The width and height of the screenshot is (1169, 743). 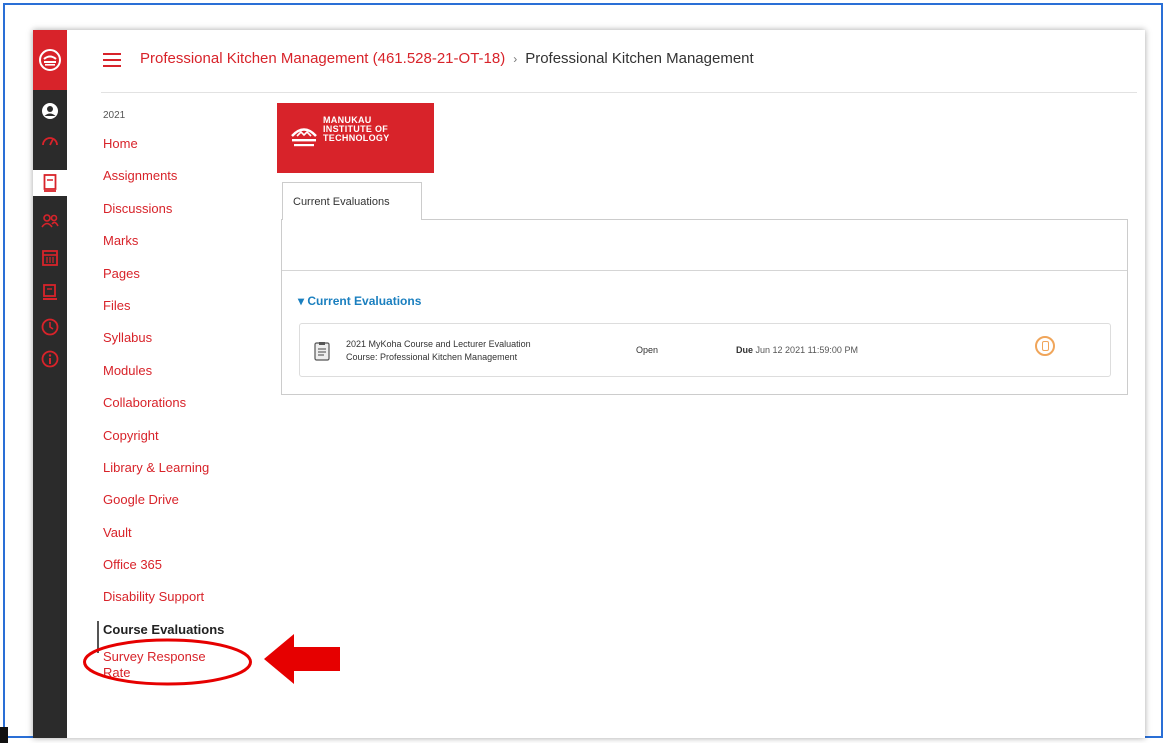 I want to click on panel-divider, so click(x=704, y=270).